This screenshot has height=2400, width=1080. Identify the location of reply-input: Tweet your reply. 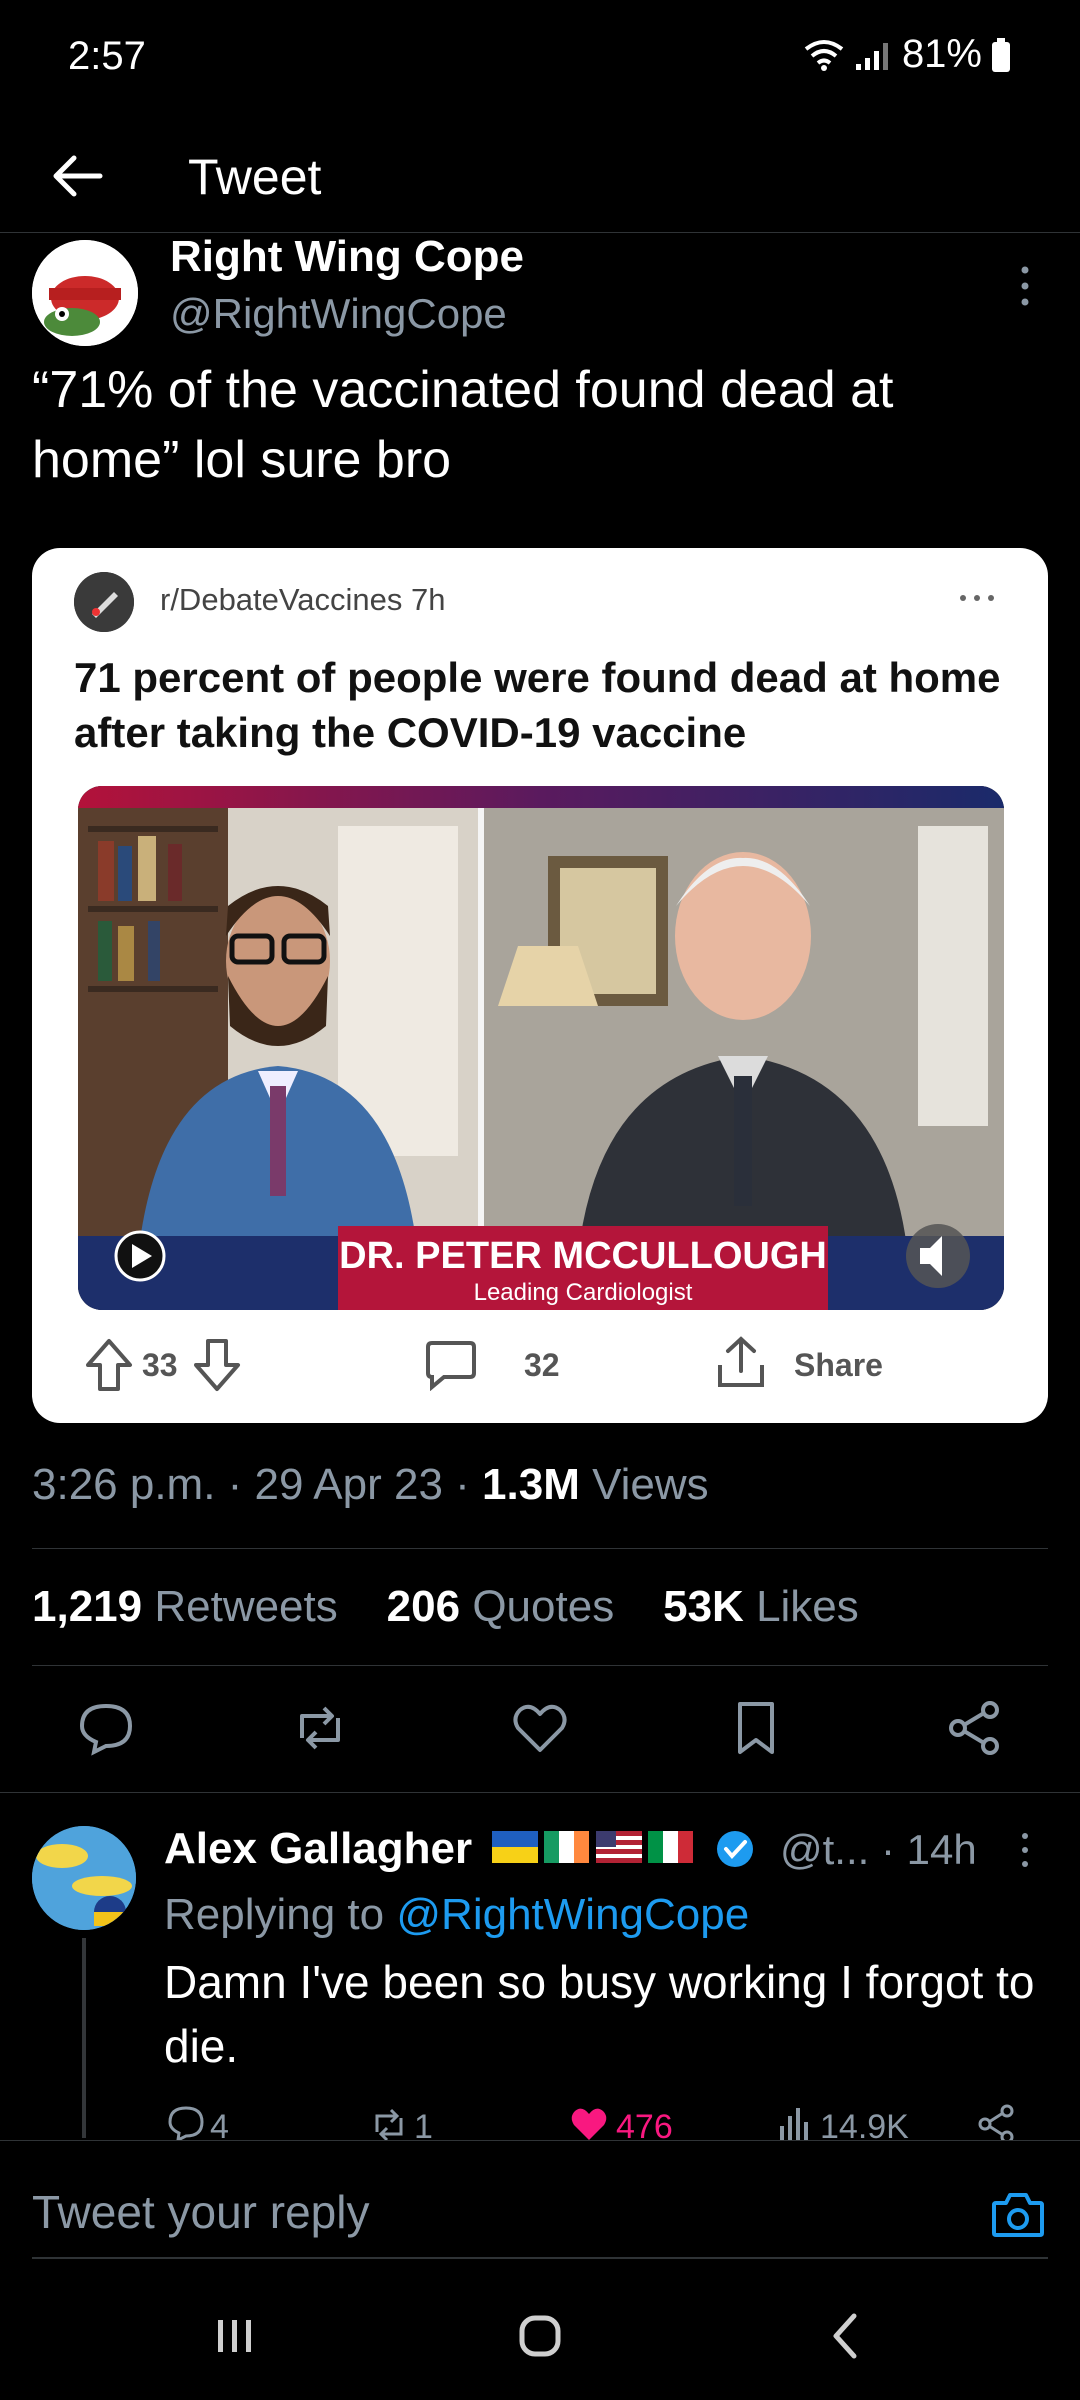
(200, 2212).